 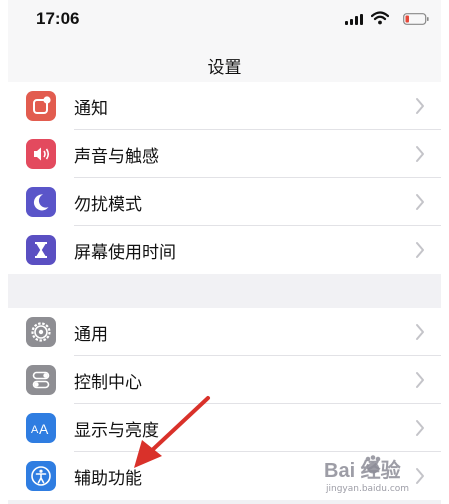 What do you see at coordinates (224, 202) in the screenshot?
I see `settings-row-do-not-disturb: 勿扰模式` at bounding box center [224, 202].